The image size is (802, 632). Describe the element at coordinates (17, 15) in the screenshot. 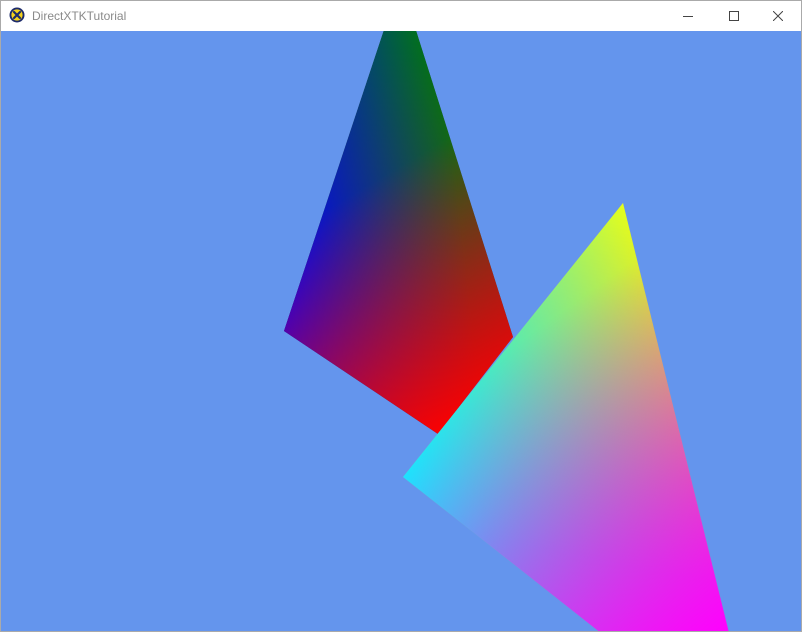

I see `directx-icon` at that location.